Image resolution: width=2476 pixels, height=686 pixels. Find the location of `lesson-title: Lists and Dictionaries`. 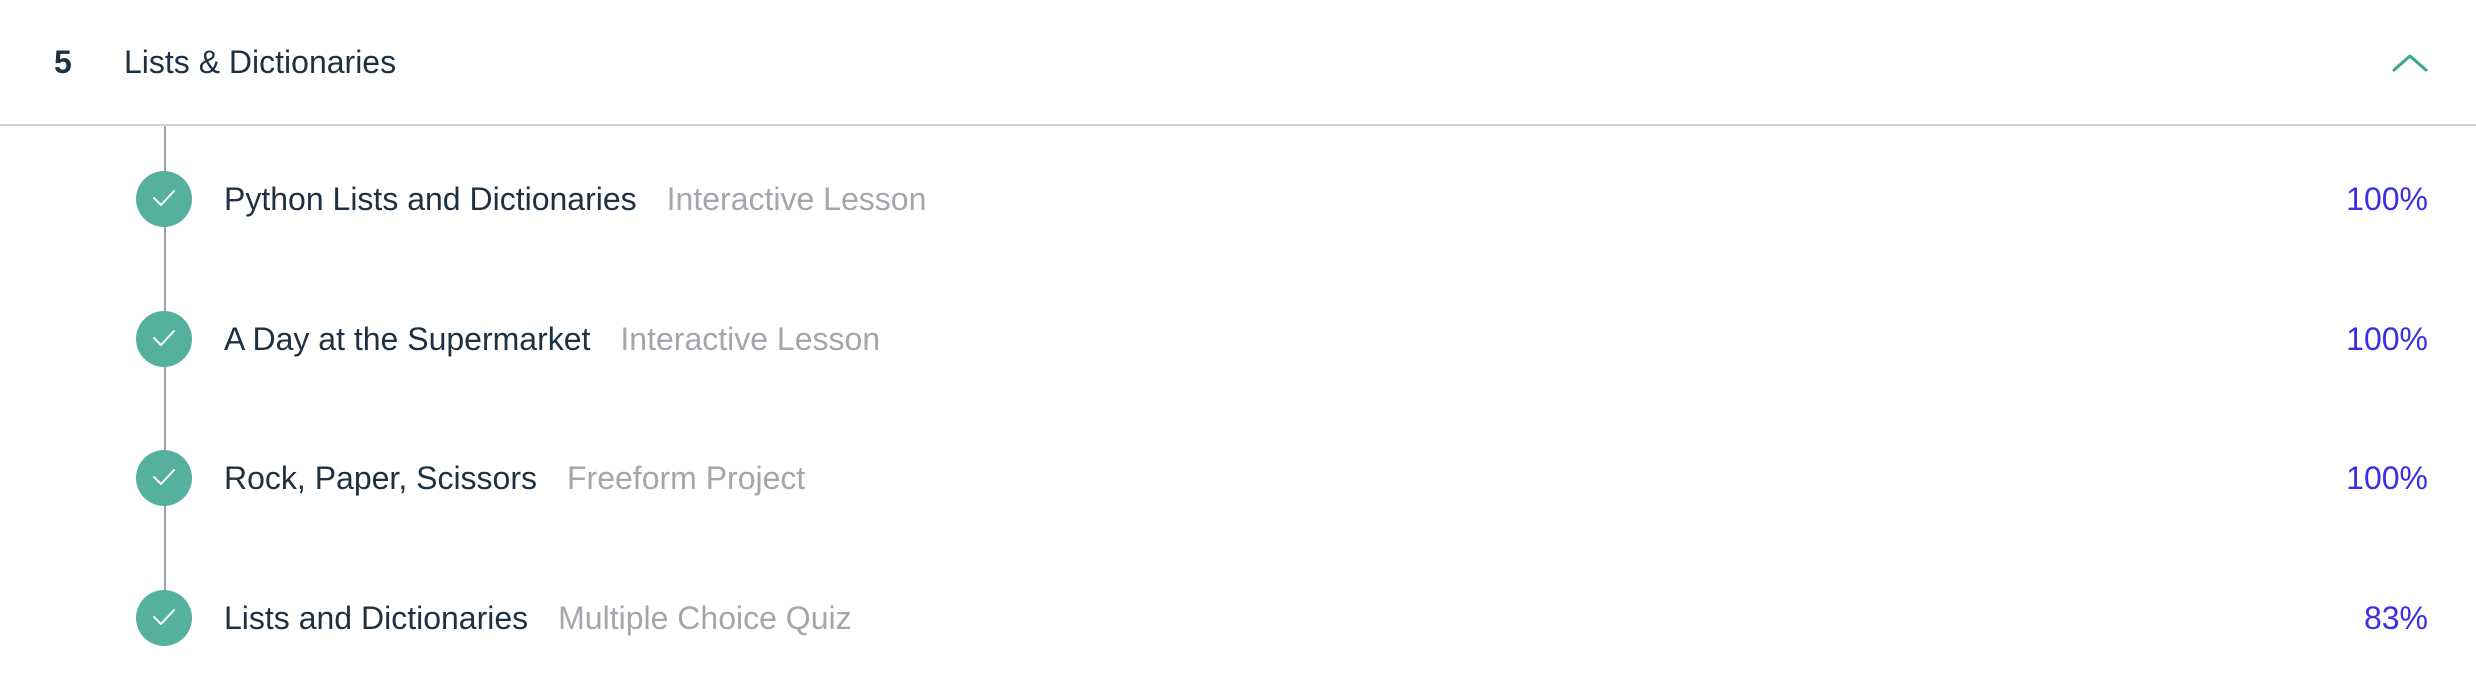

lesson-title: Lists and Dictionaries is located at coordinates (376, 618).